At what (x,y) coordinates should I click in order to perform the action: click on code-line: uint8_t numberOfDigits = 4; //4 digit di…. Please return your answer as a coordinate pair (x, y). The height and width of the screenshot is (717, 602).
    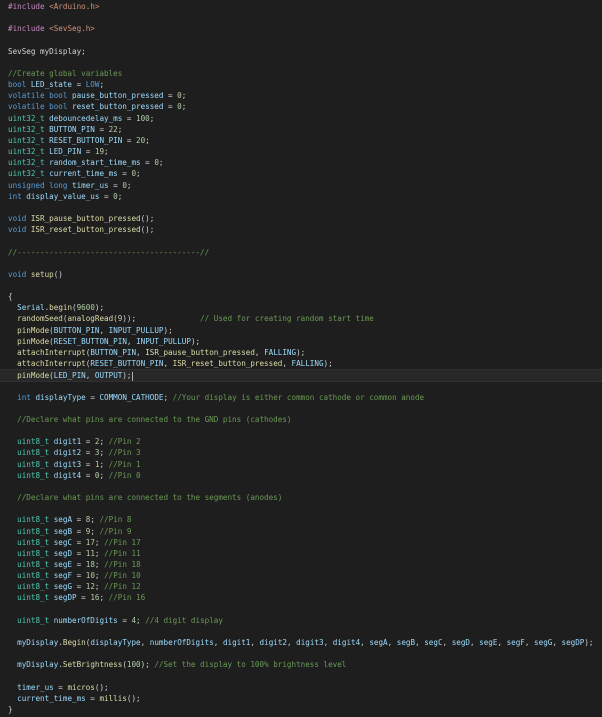
    Looking at the image, I should click on (115, 620).